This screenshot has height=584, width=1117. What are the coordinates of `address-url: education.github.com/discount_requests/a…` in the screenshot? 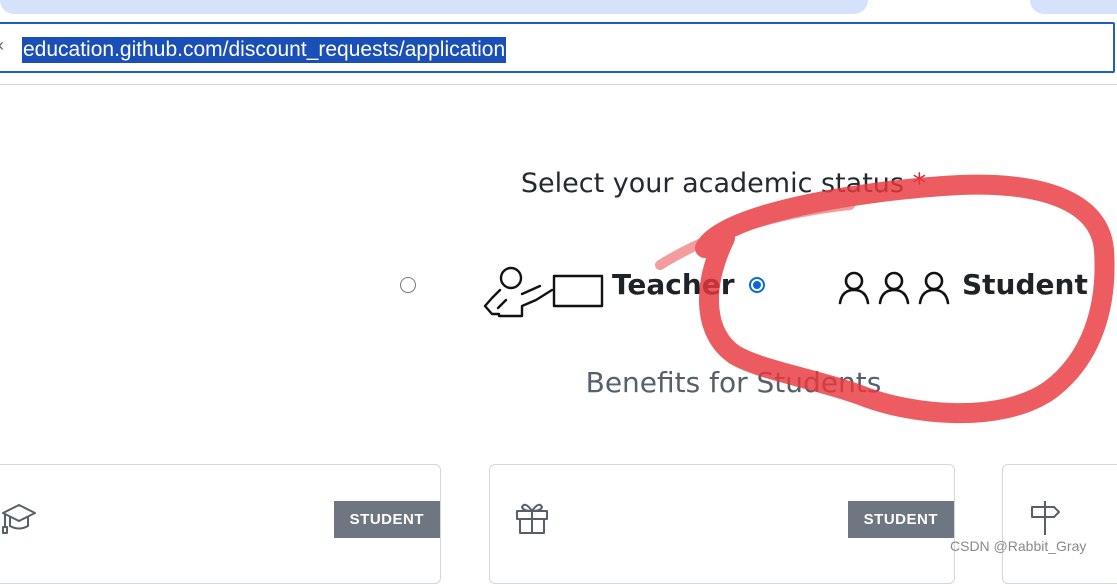 It's located at (264, 50).